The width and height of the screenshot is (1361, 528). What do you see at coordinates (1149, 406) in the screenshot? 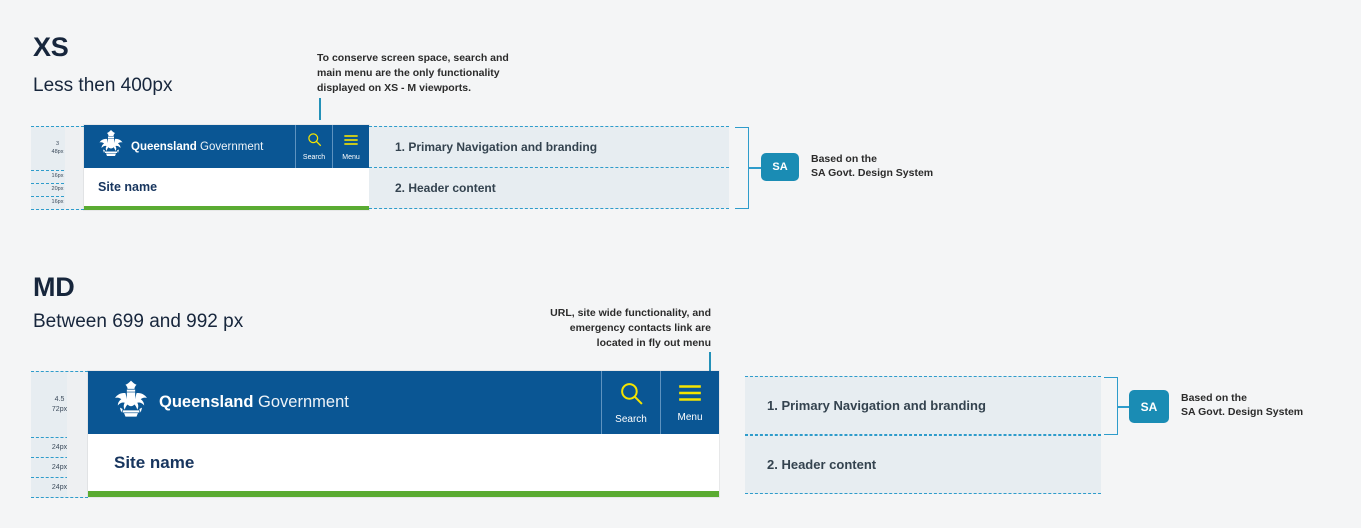
I see `sa-badge-md: SA` at bounding box center [1149, 406].